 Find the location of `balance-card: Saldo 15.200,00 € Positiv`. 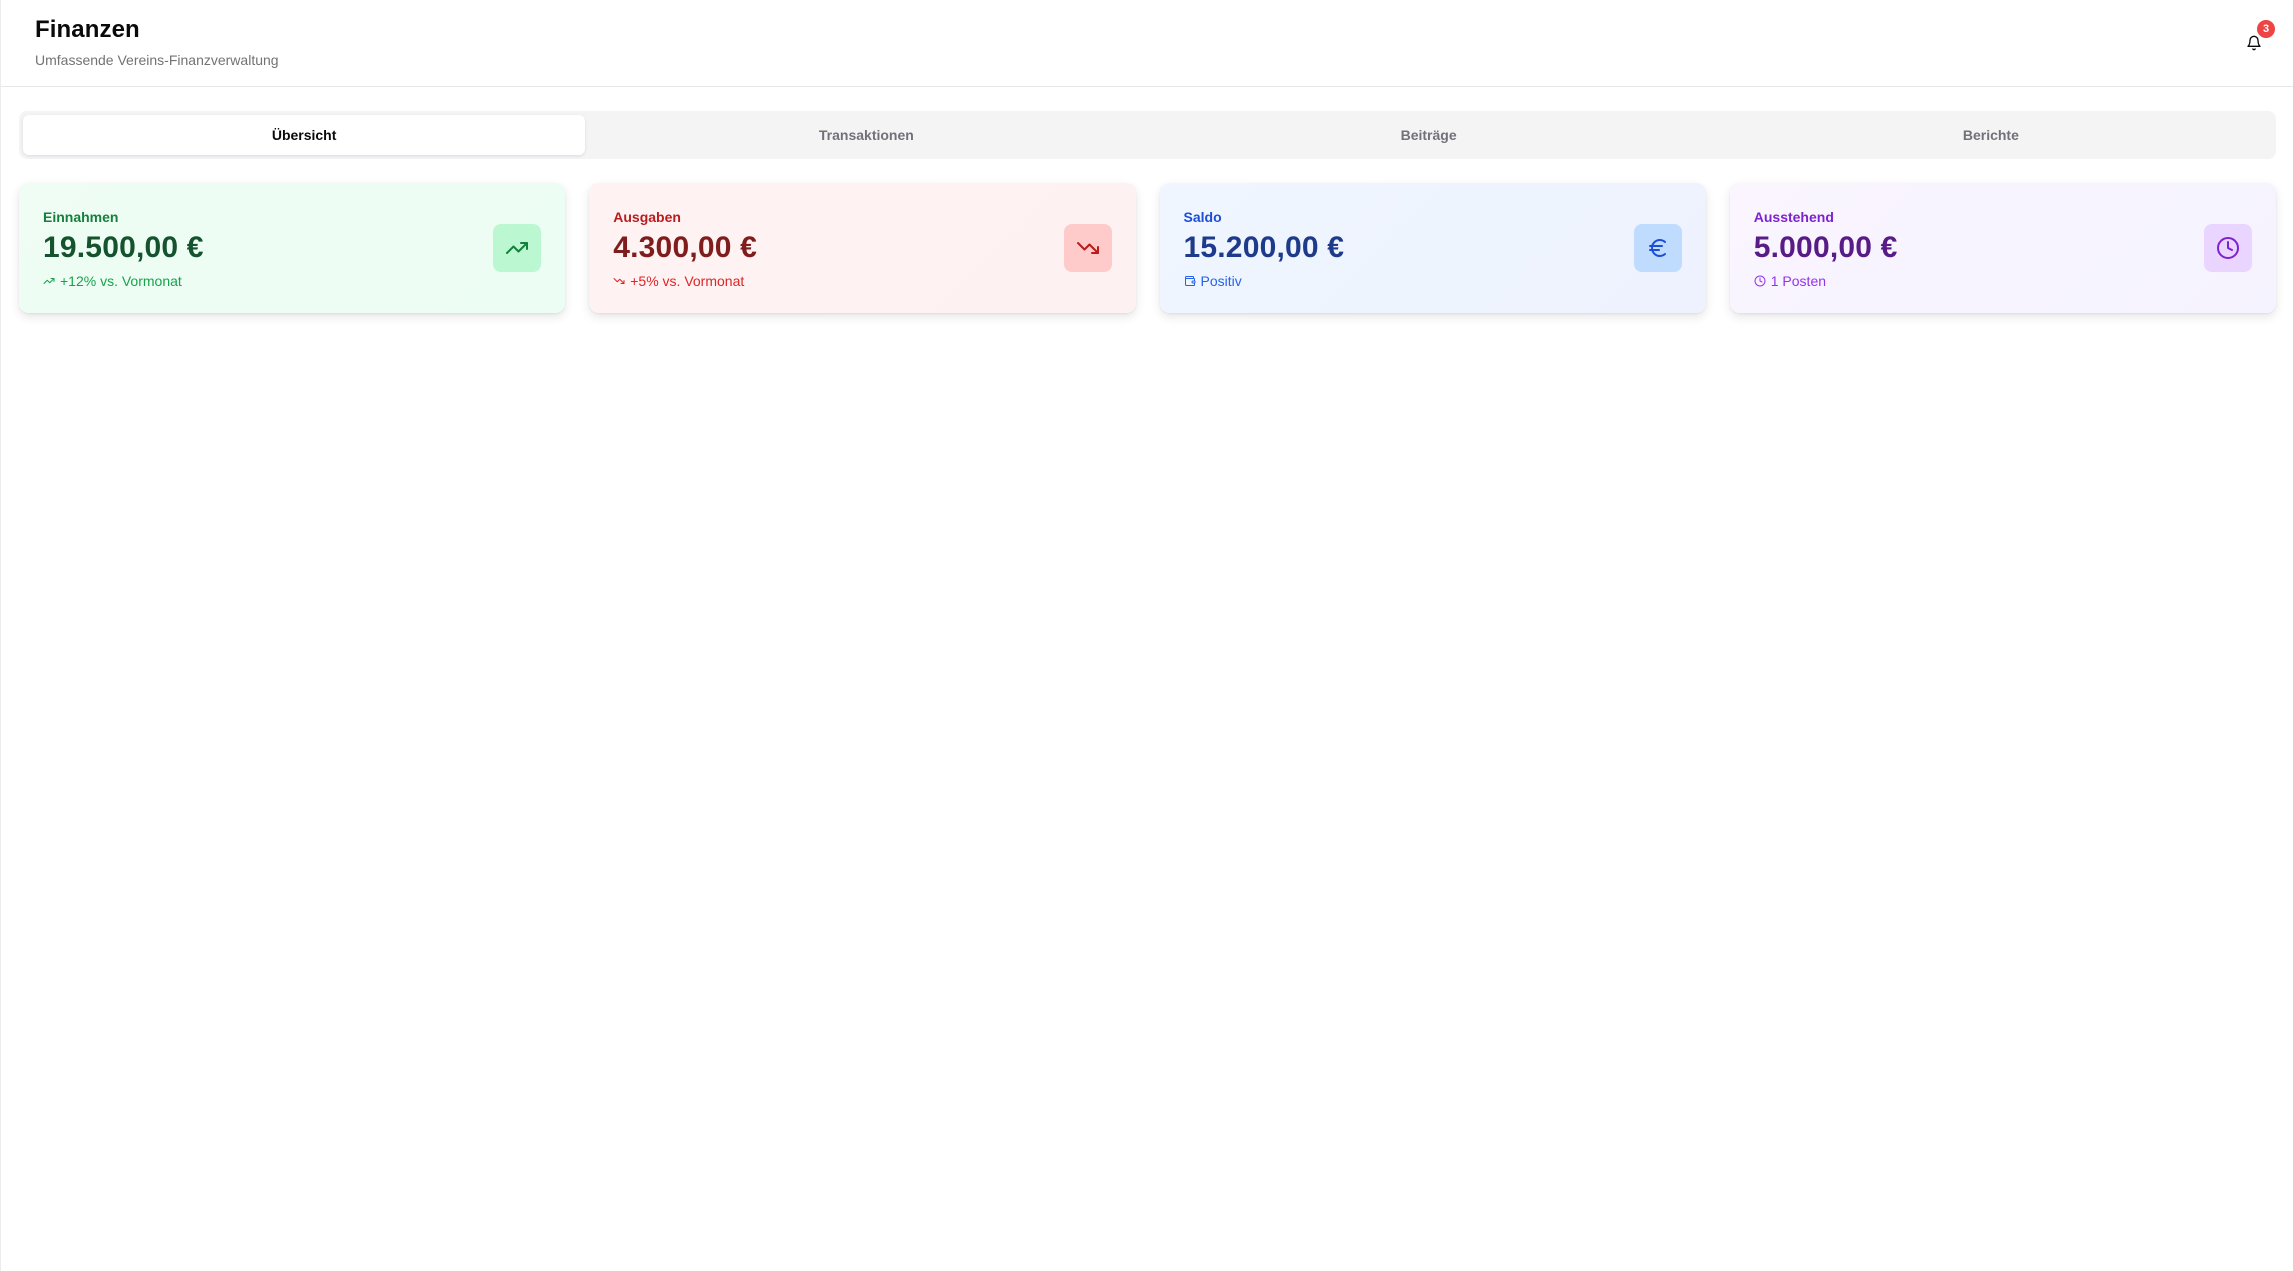

balance-card: Saldo 15.200,00 € Positiv is located at coordinates (1432, 248).